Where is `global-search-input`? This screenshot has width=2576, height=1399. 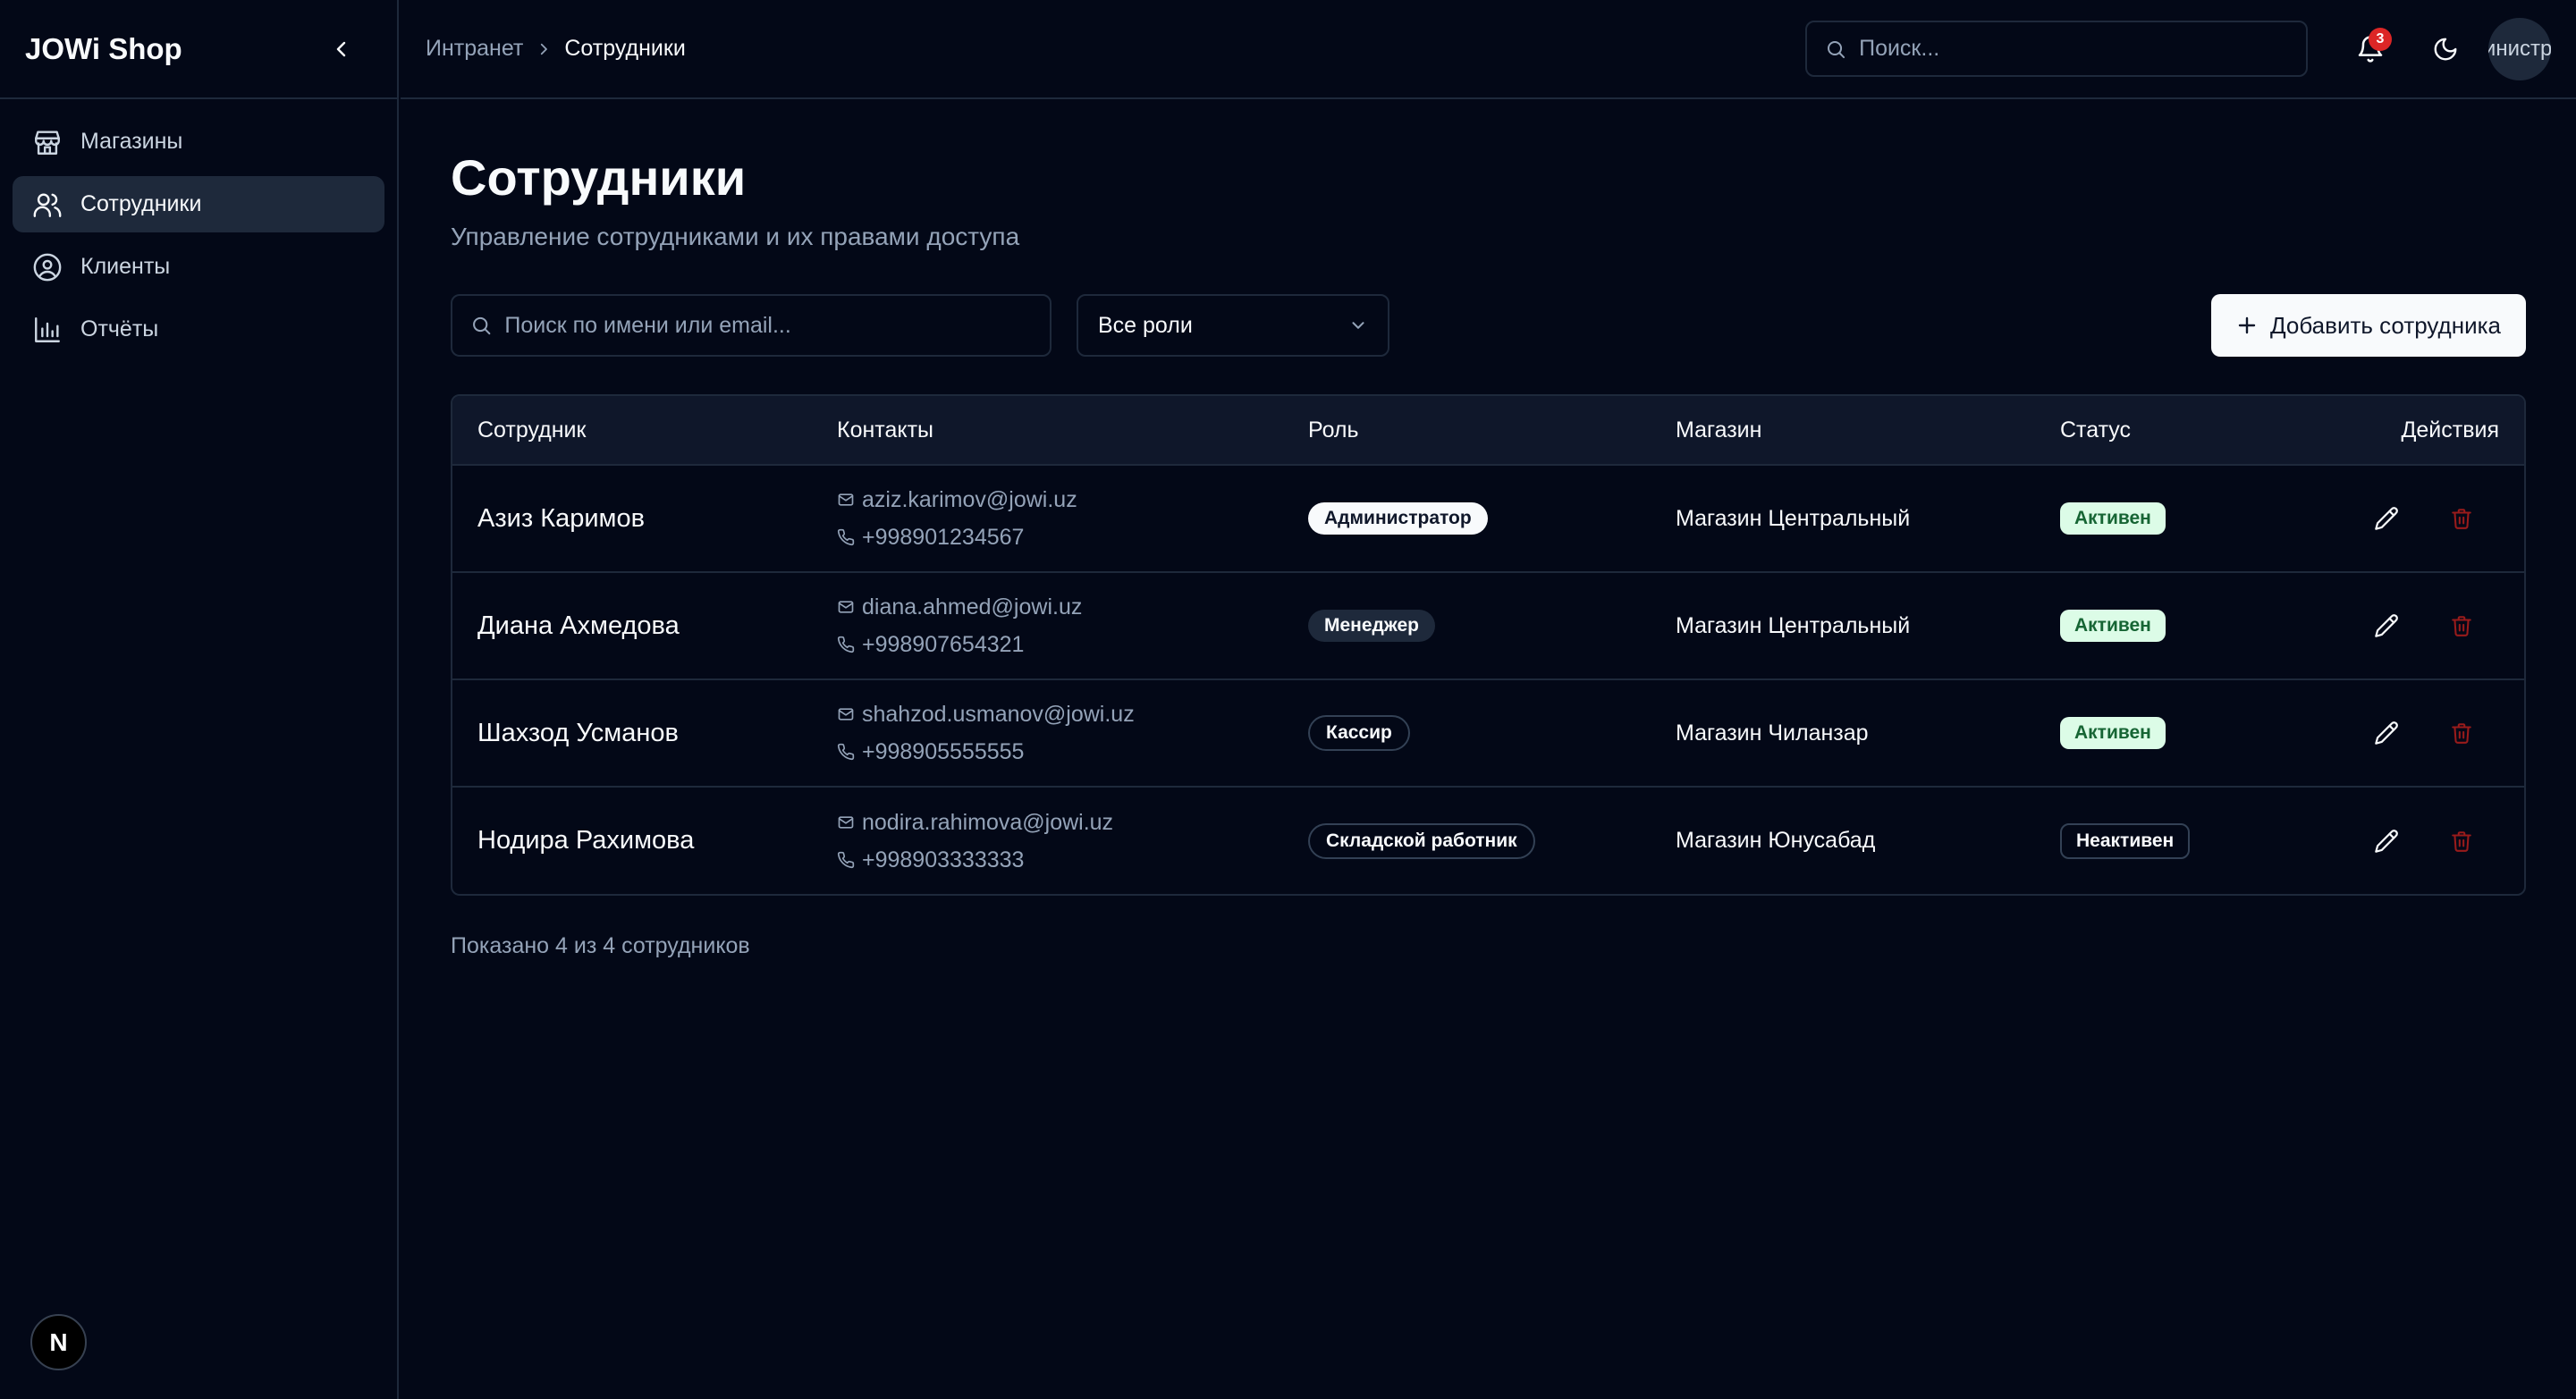
global-search-input is located at coordinates (2073, 49).